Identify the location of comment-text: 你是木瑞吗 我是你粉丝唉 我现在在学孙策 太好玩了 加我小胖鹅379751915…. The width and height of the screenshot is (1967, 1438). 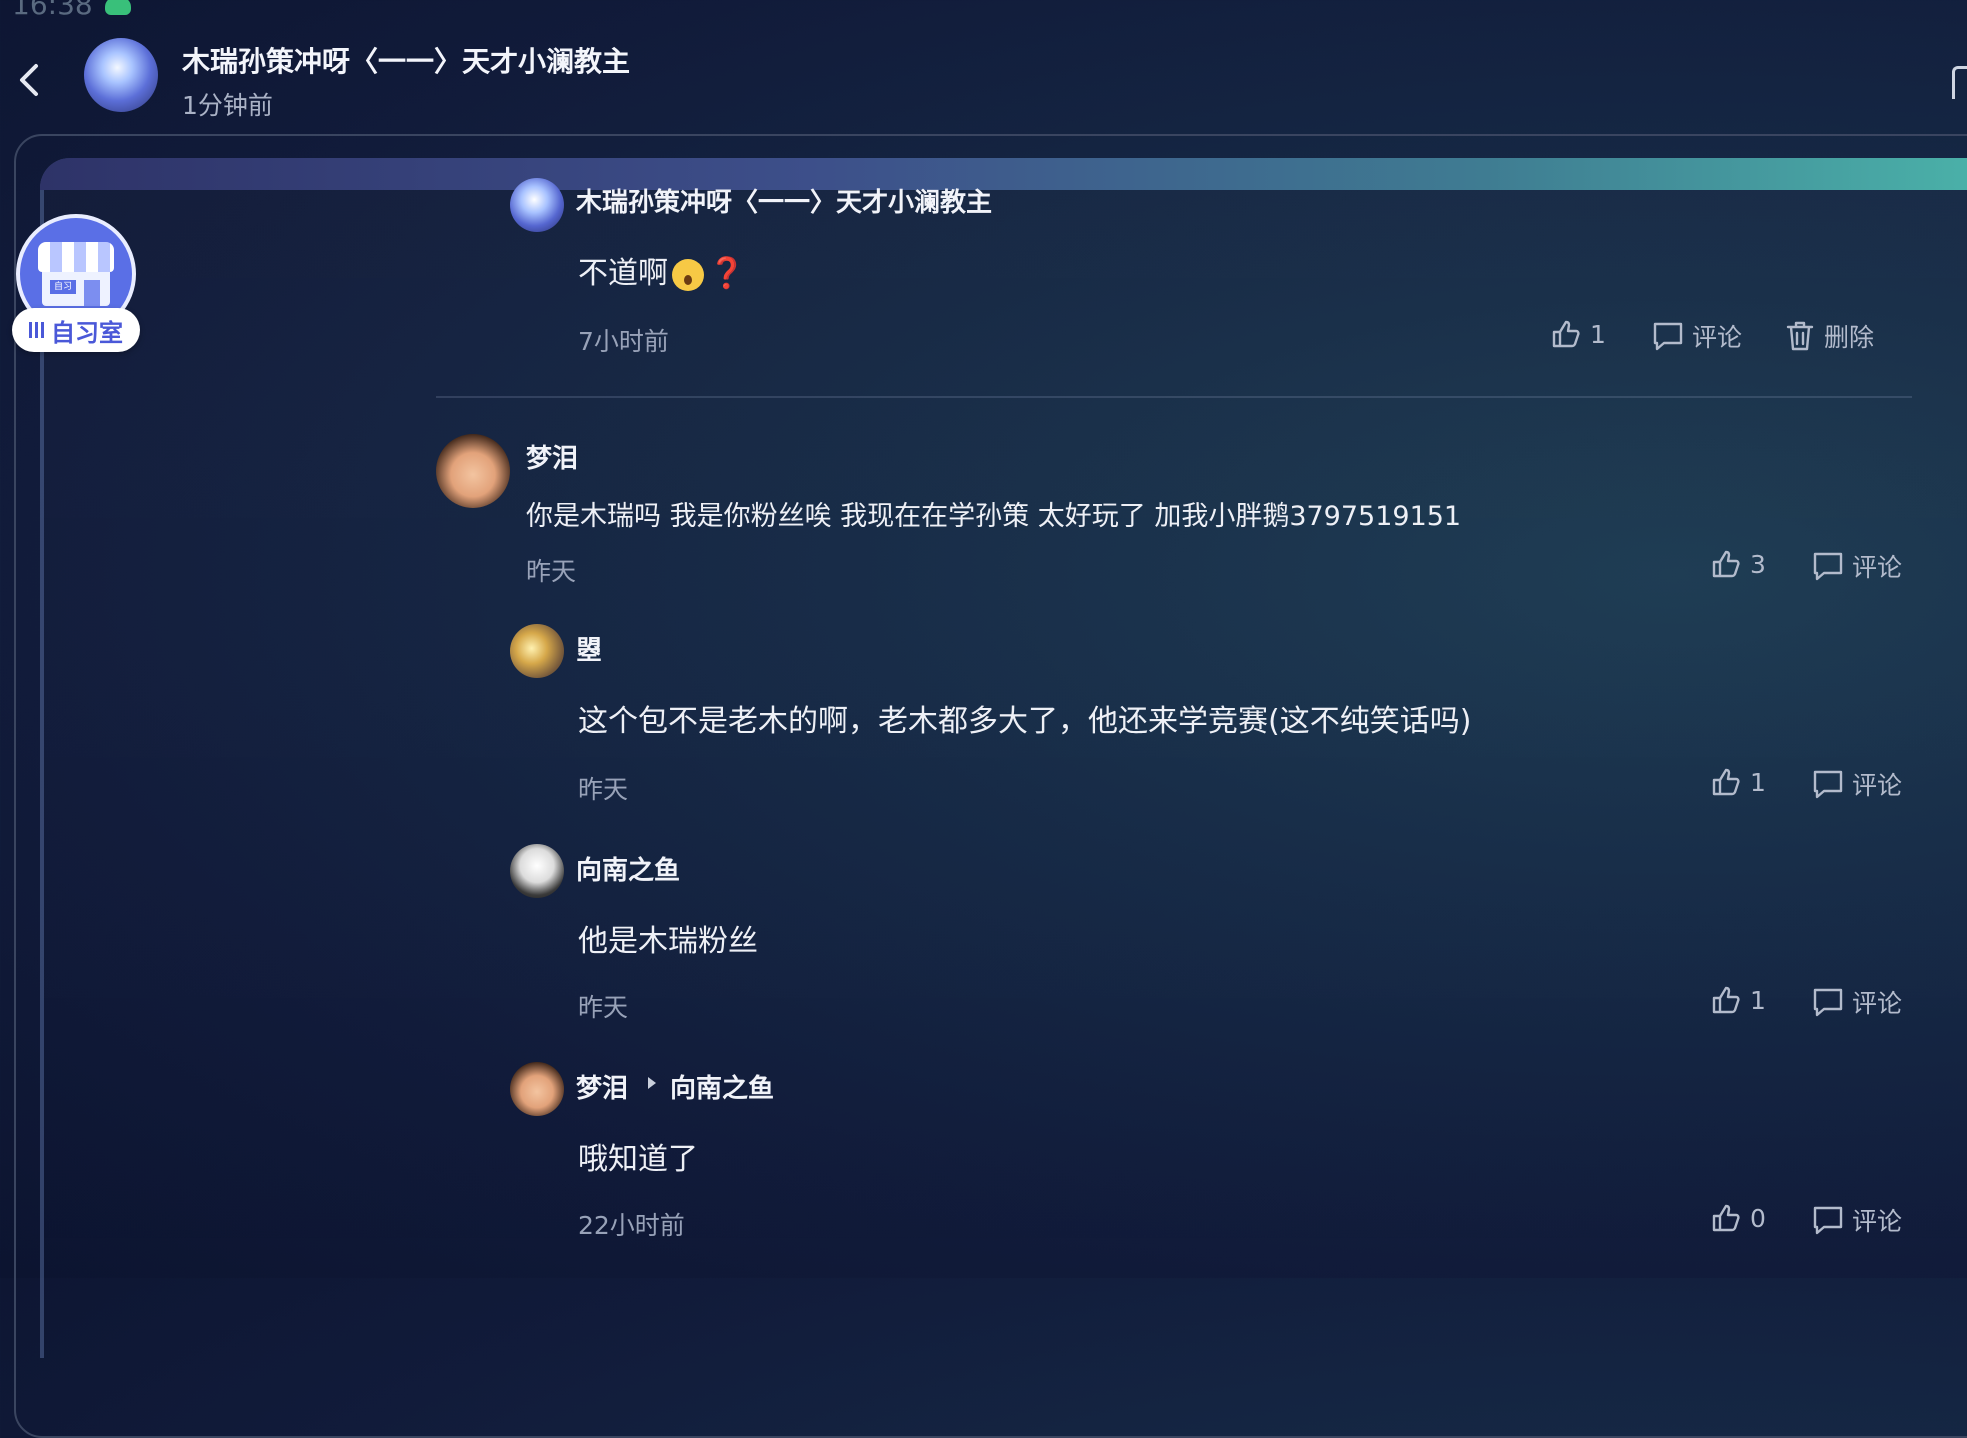
(994, 516).